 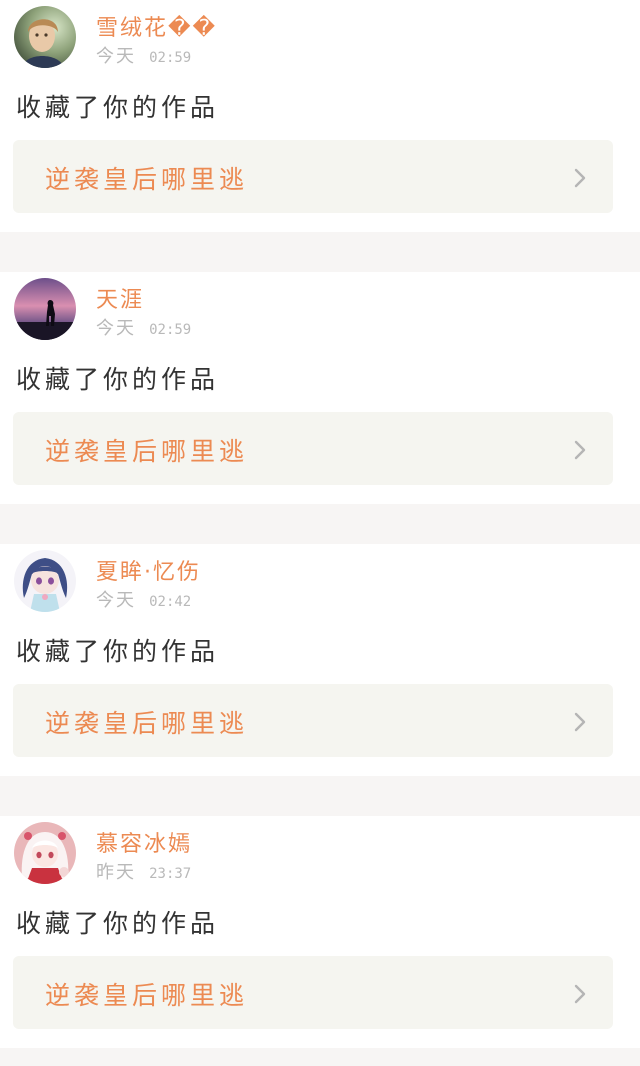 I want to click on timestamp: 昨天 23:37, so click(x=143, y=871).